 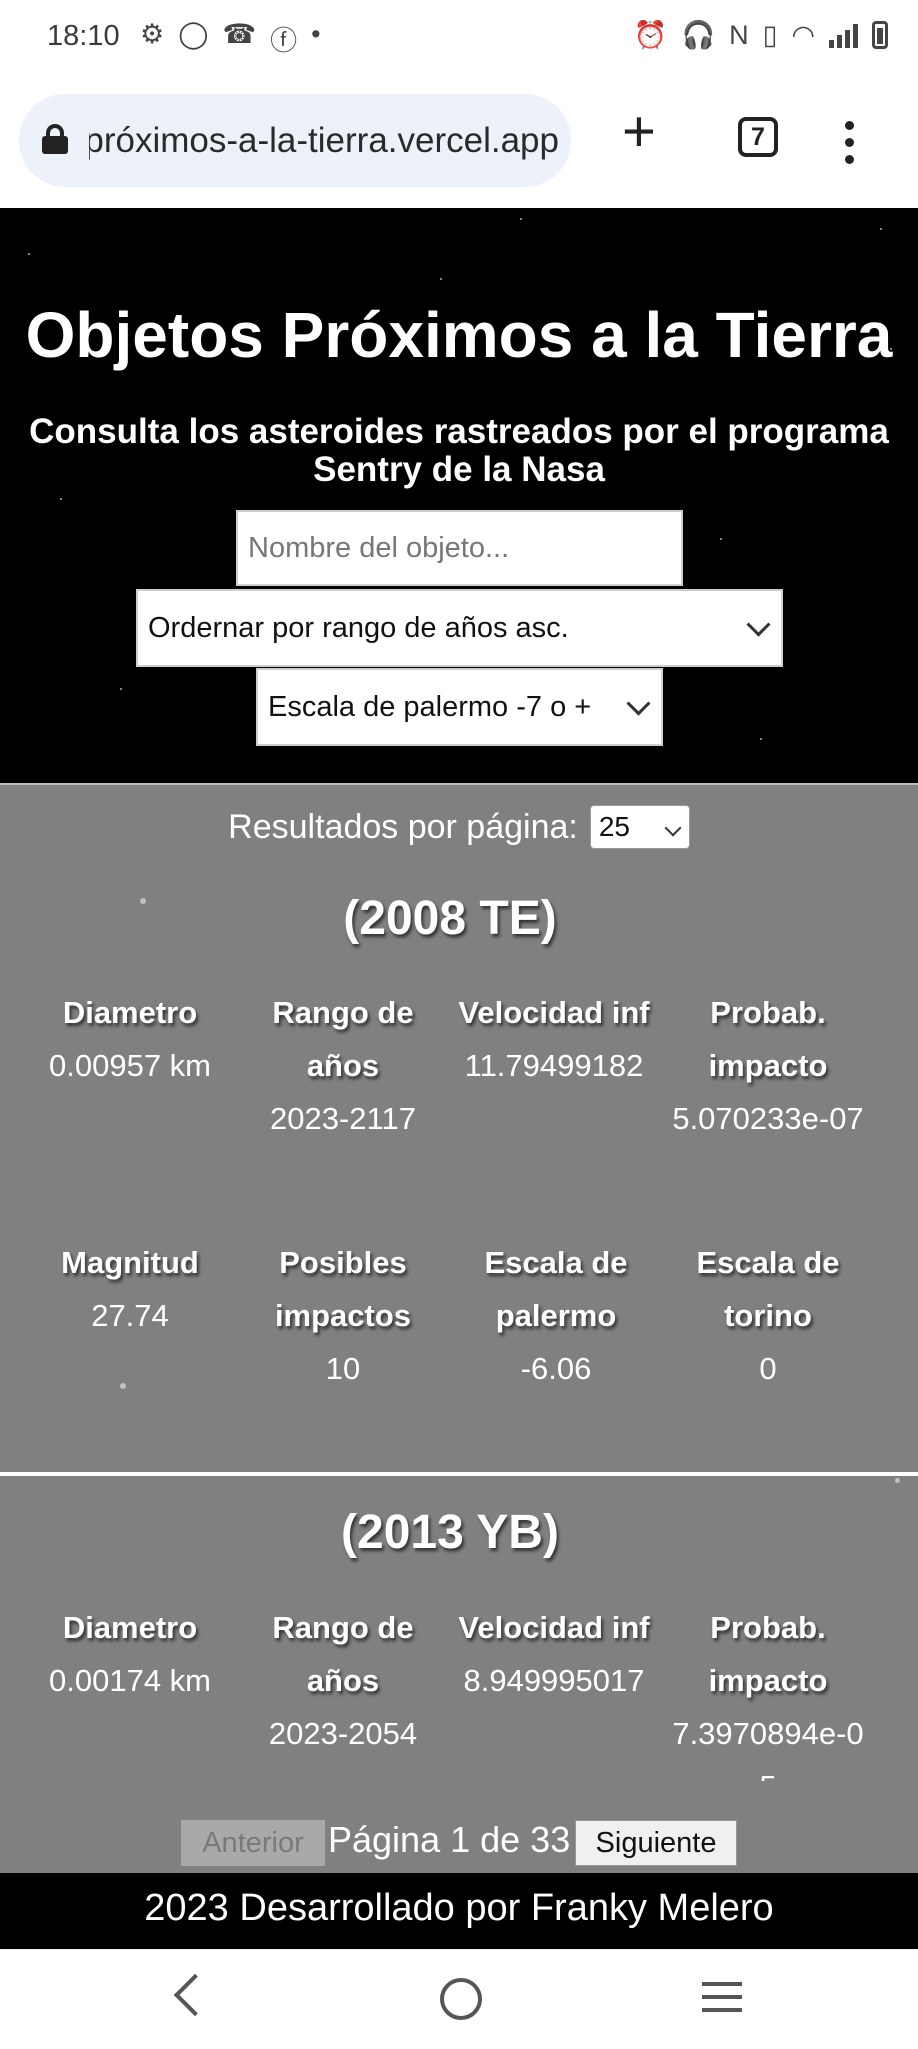 I want to click on field-velocity: Velocidad inf 8.949995017, so click(x=554, y=1654).